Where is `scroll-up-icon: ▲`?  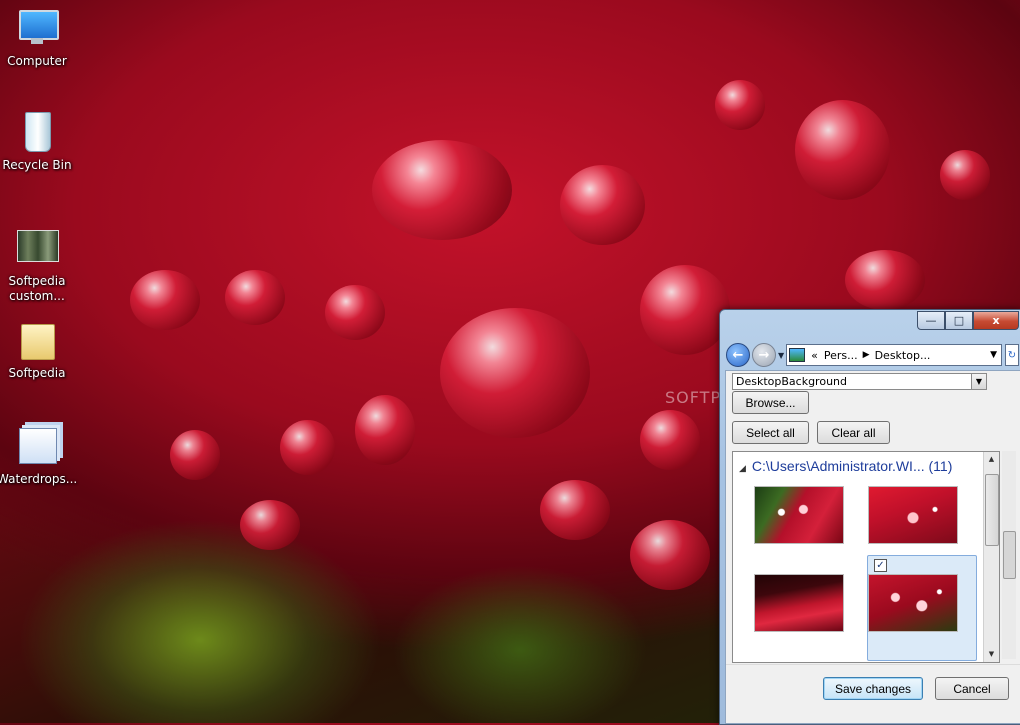
scroll-up-icon: ▲ is located at coordinates (991, 459).